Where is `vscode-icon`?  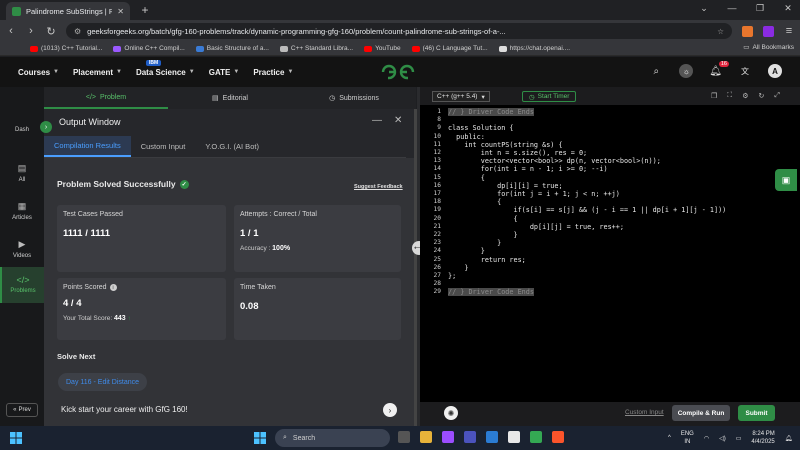 vscode-icon is located at coordinates (492, 437).